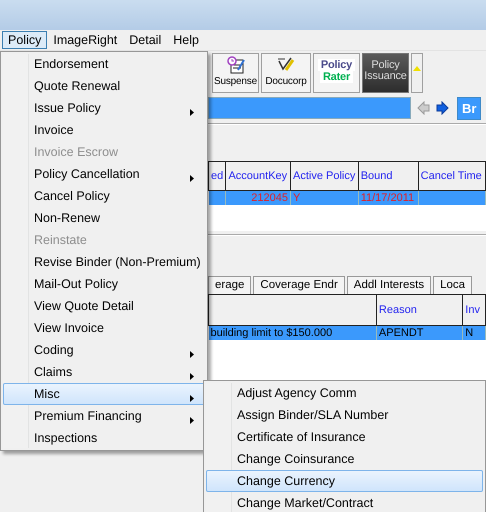 Image resolution: width=486 pixels, height=512 pixels. Describe the element at coordinates (417, 68) in the screenshot. I see `up-arrow-icon` at that location.